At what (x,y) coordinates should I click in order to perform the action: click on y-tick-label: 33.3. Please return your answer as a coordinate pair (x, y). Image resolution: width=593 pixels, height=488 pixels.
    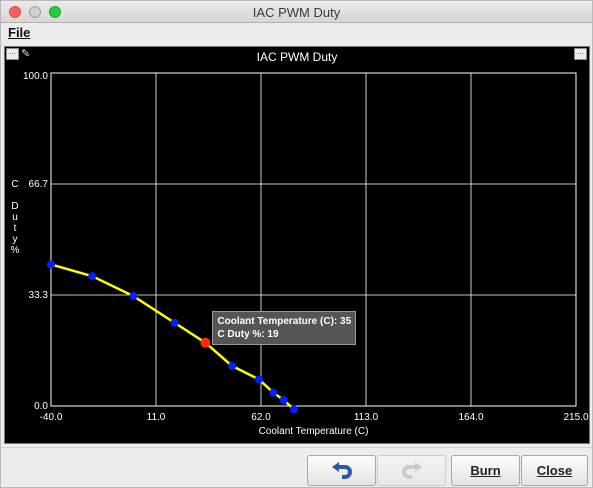
    Looking at the image, I should click on (39, 295).